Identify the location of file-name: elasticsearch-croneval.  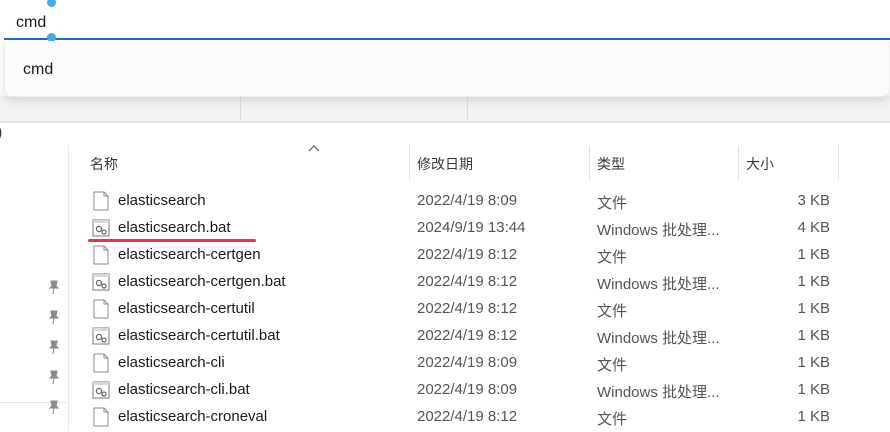
(193, 416).